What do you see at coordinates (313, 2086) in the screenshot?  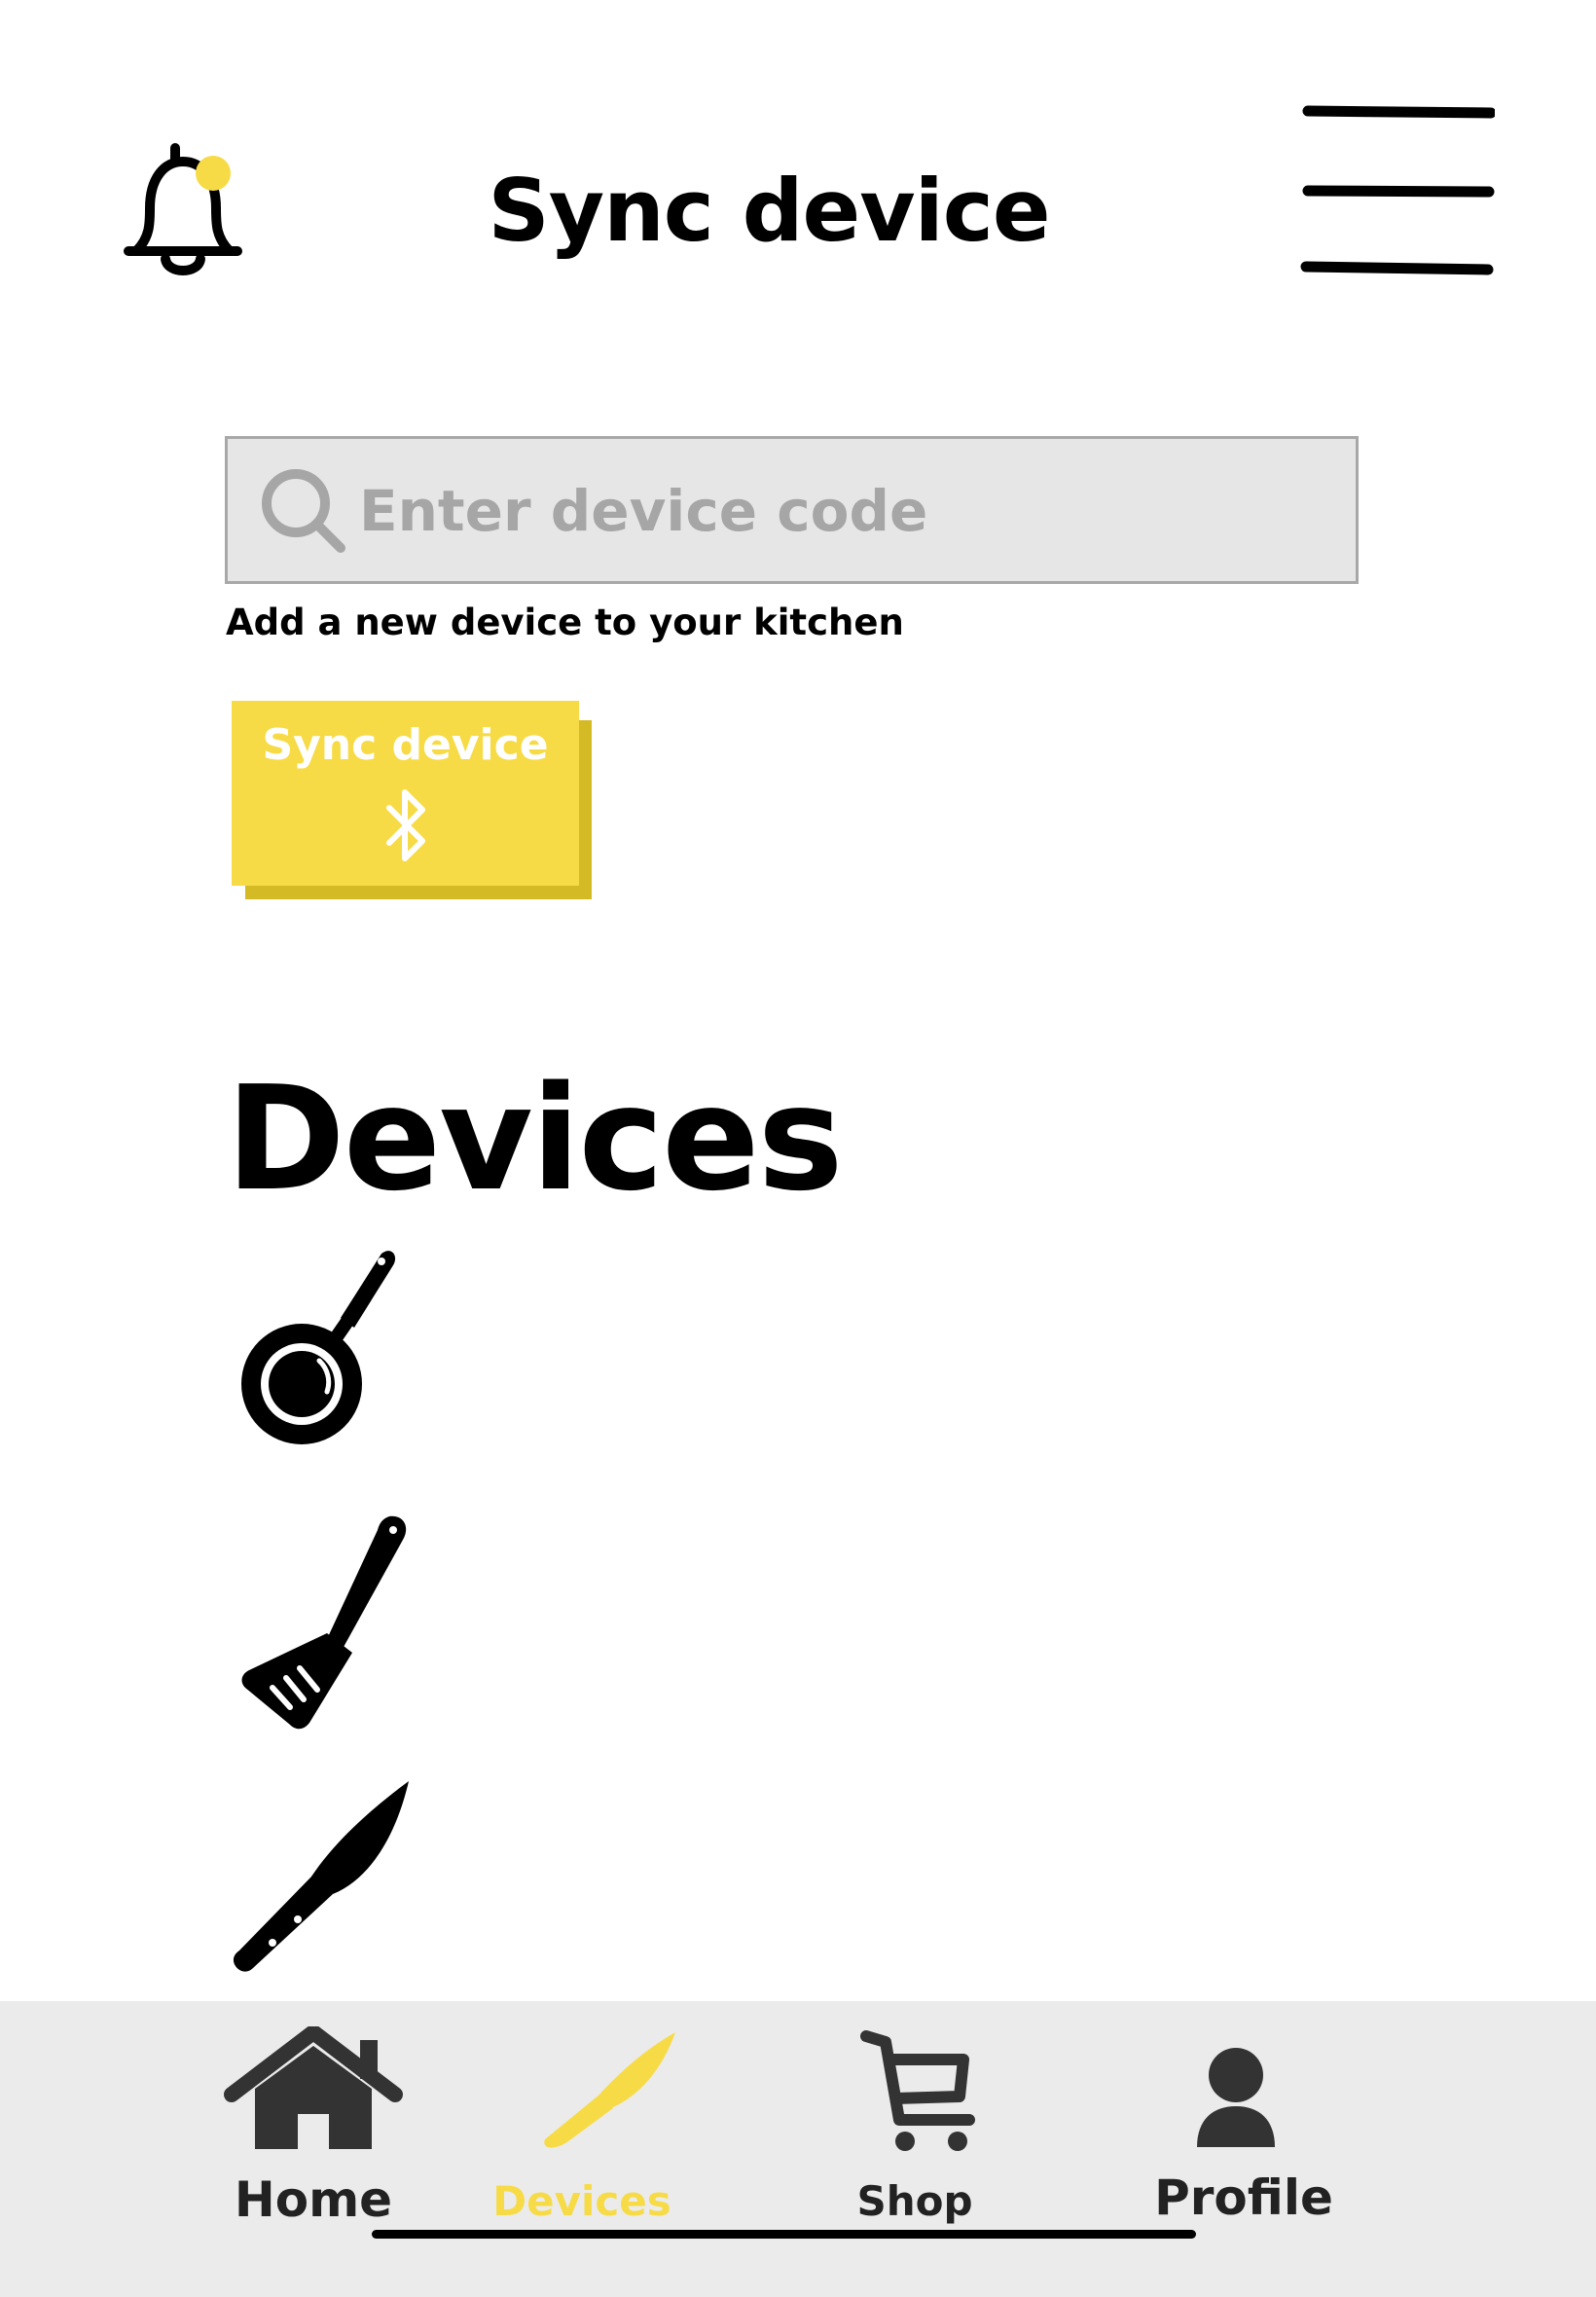 I see `home-icon` at bounding box center [313, 2086].